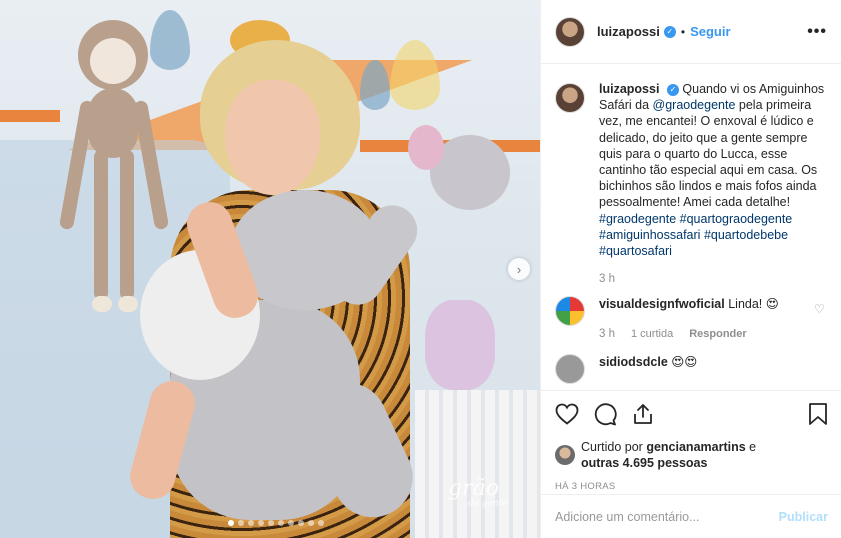  Describe the element at coordinates (695, 447) in the screenshot. I see `liker-username: gencianamartins` at that location.